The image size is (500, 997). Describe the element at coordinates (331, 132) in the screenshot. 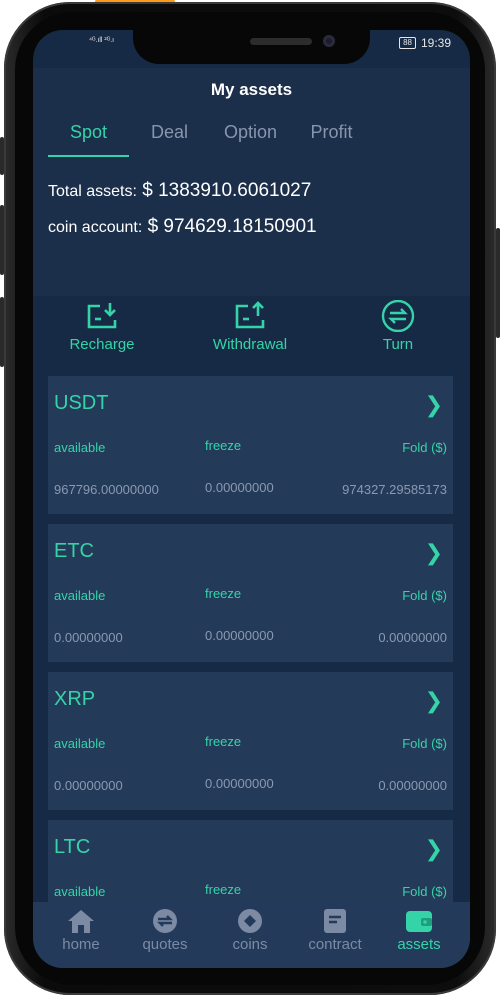

I see `tab-profit: Profit` at that location.